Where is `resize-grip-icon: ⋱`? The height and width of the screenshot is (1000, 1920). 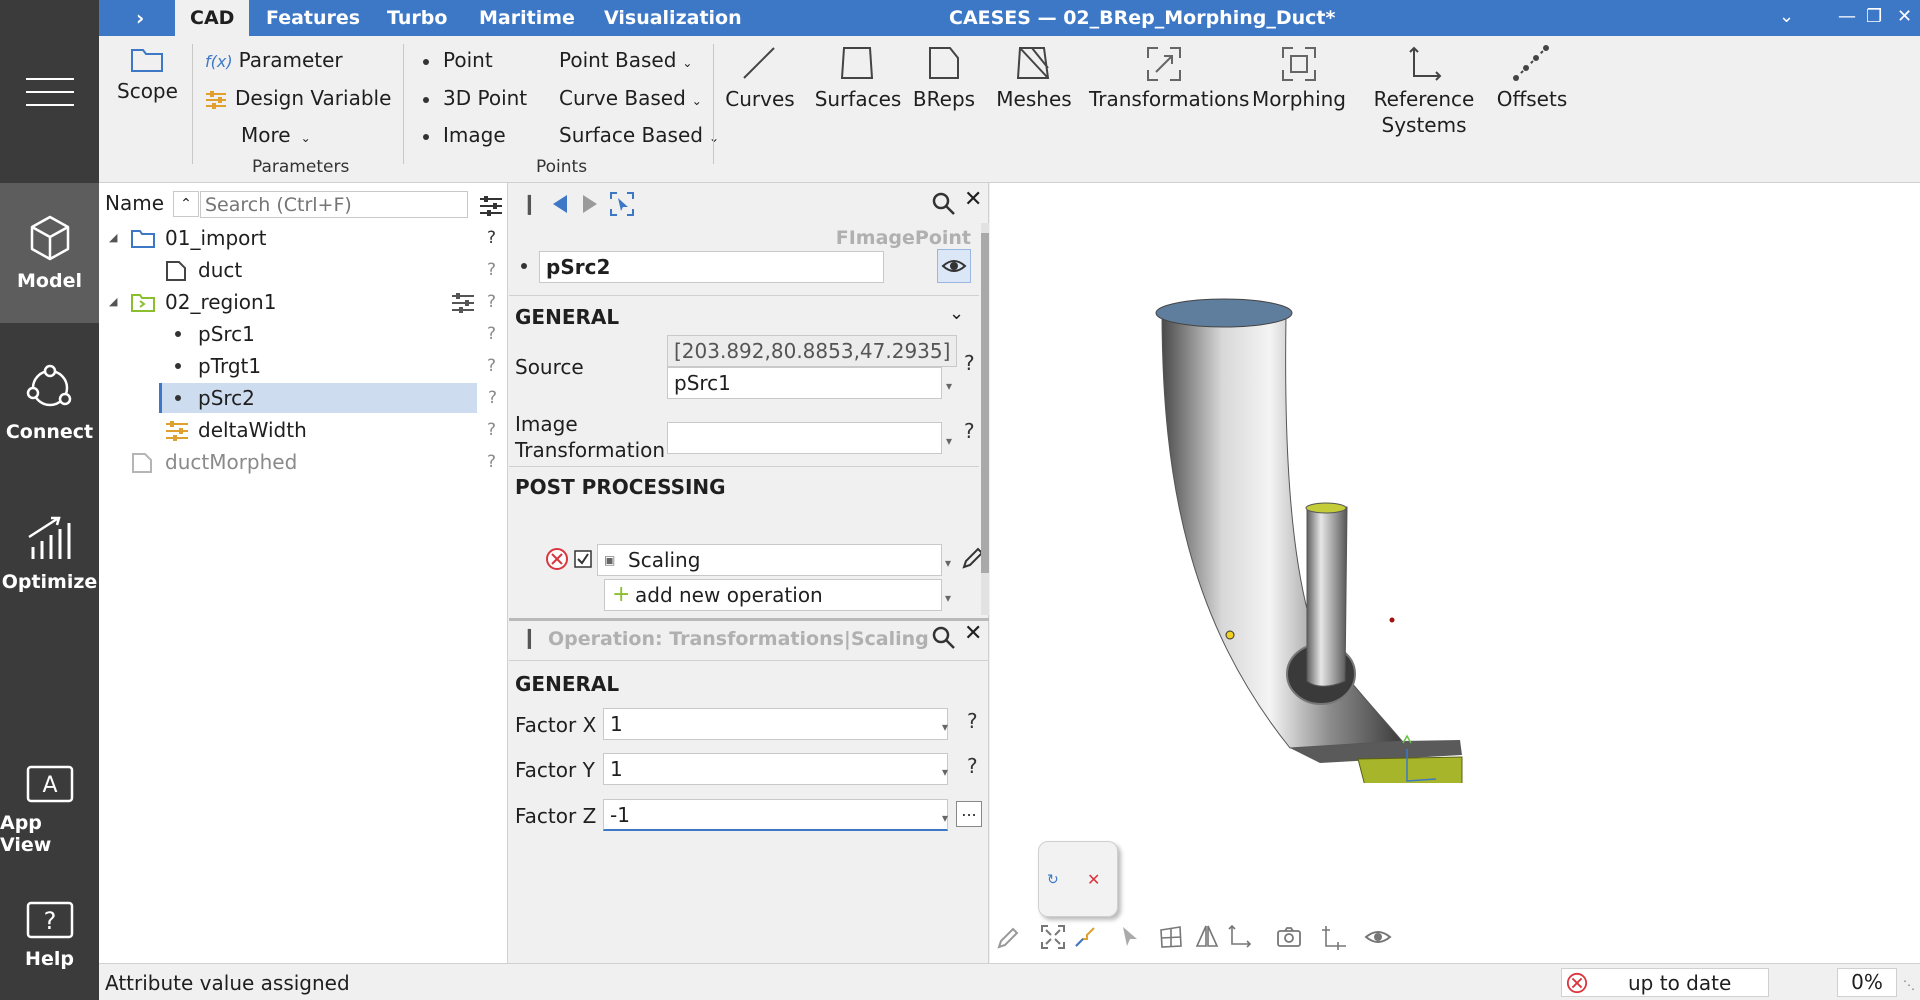 resize-grip-icon: ⋱ is located at coordinates (1909, 985).